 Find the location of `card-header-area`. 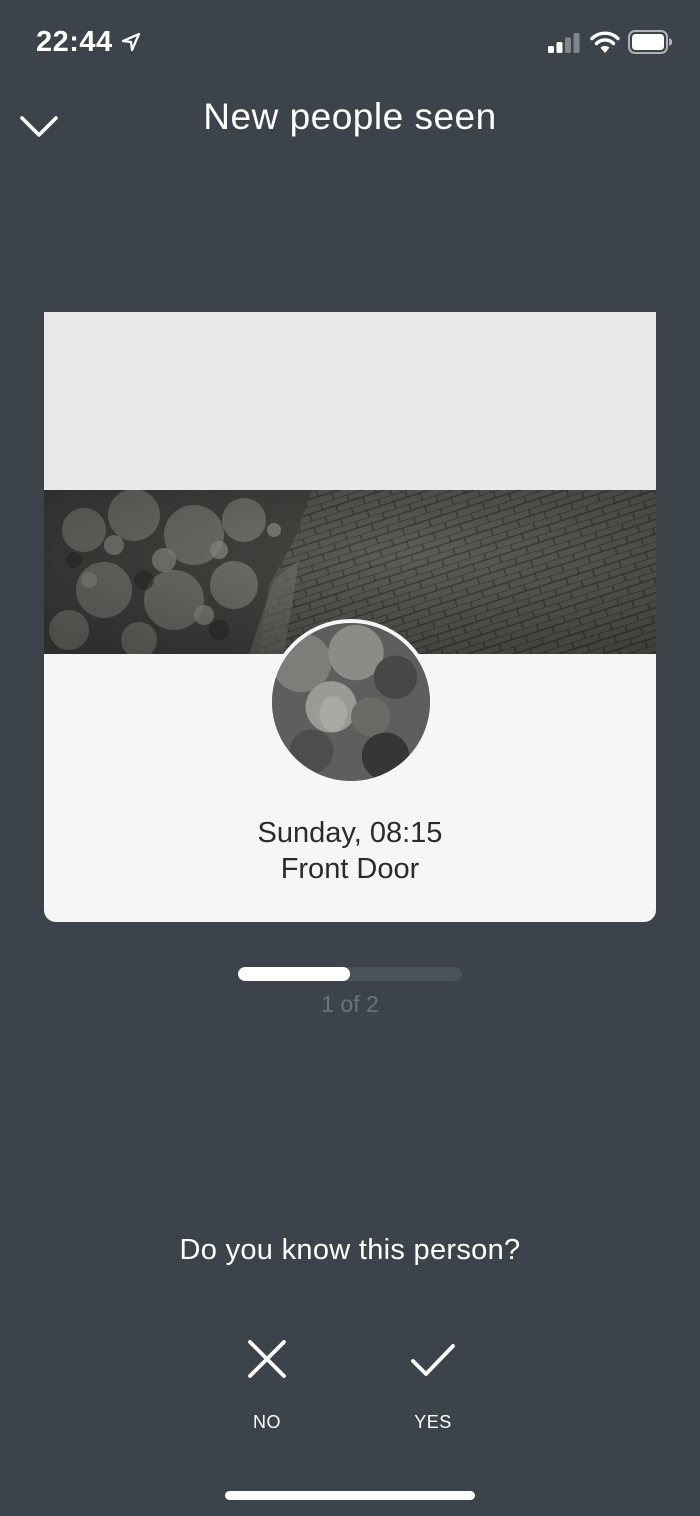

card-header-area is located at coordinates (350, 401).